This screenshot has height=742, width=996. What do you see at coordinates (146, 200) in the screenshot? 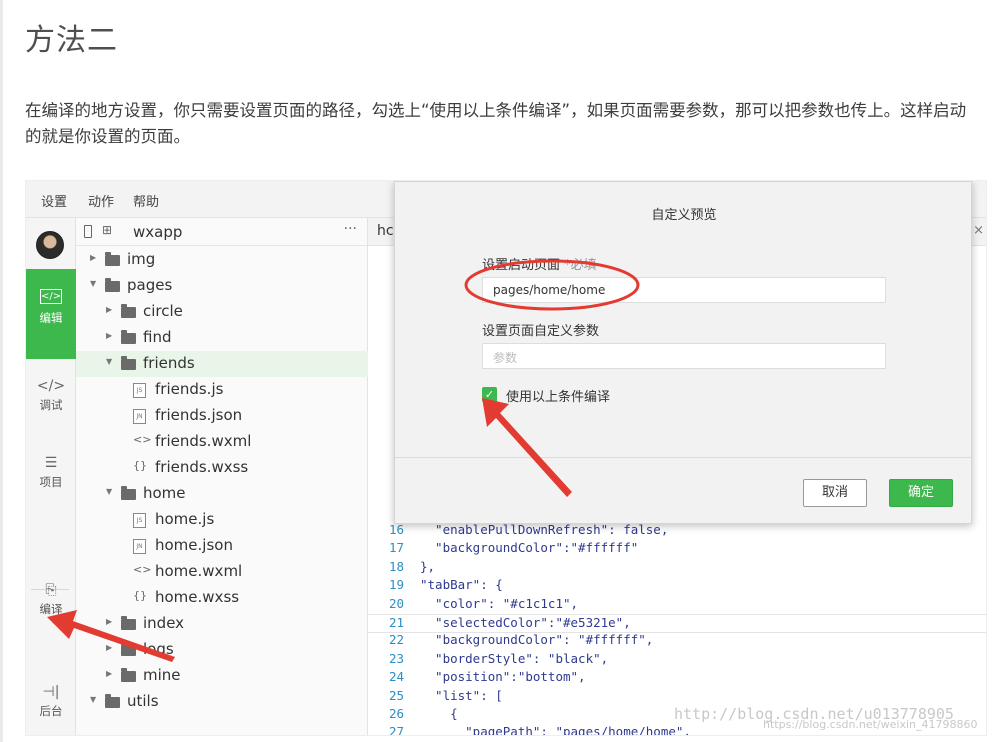
I see `menu-help: 帮助` at bounding box center [146, 200].